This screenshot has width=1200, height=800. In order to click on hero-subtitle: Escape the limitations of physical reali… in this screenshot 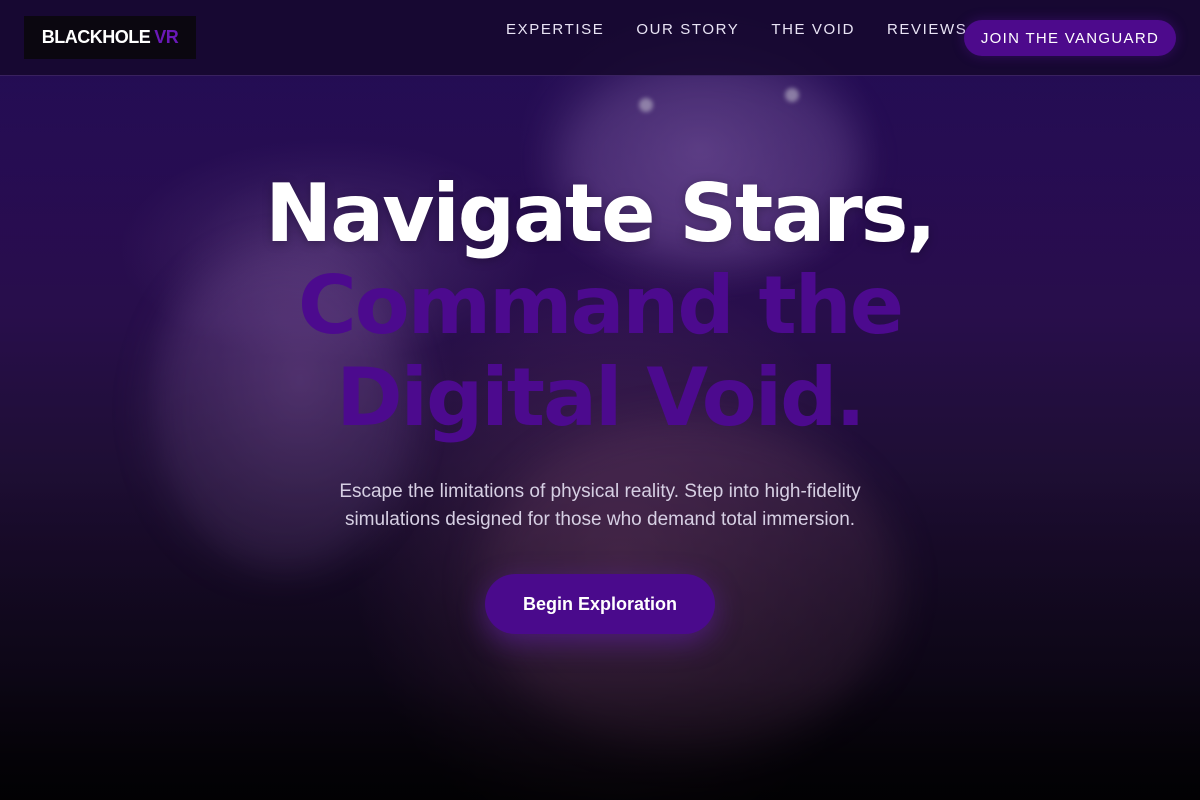, I will do `click(600, 505)`.